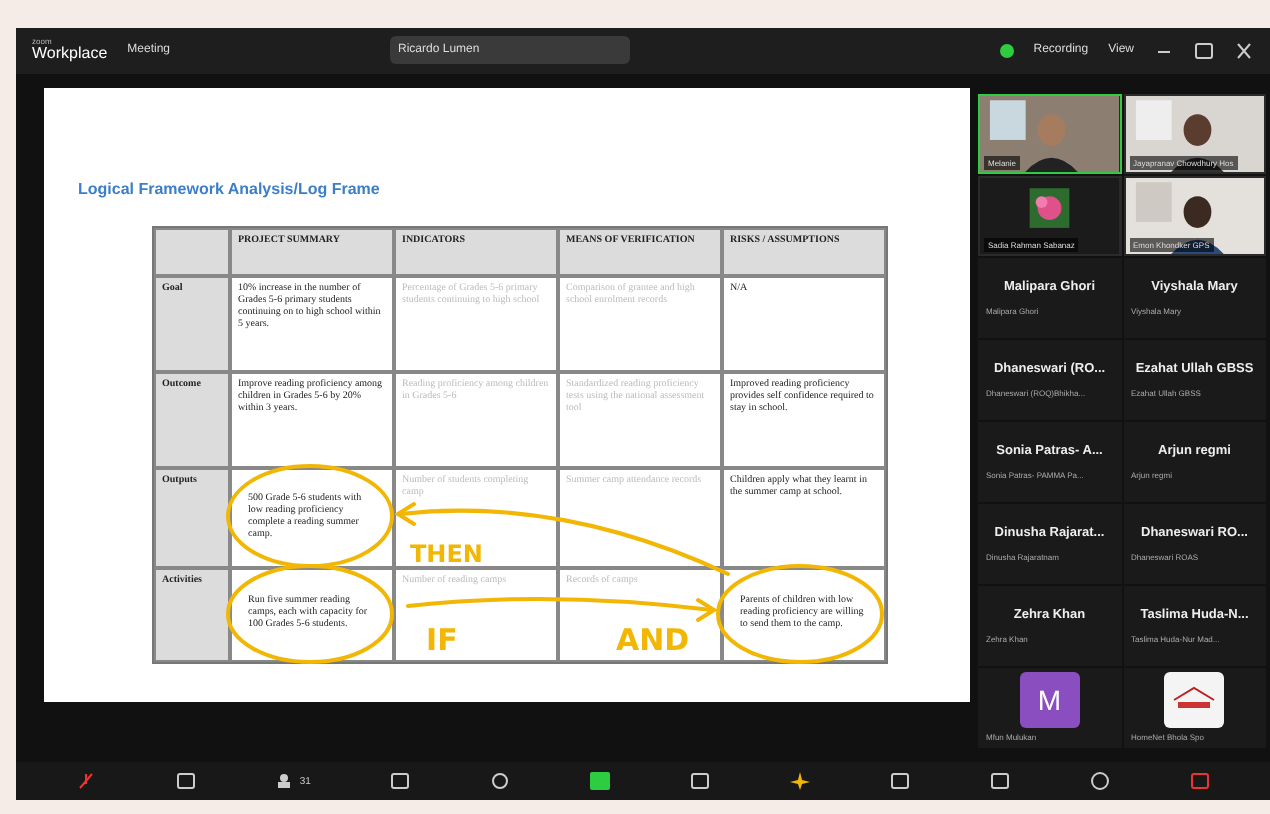 The height and width of the screenshot is (814, 1270). Describe the element at coordinates (85, 781) in the screenshot. I see `mic-muted-icon` at that location.